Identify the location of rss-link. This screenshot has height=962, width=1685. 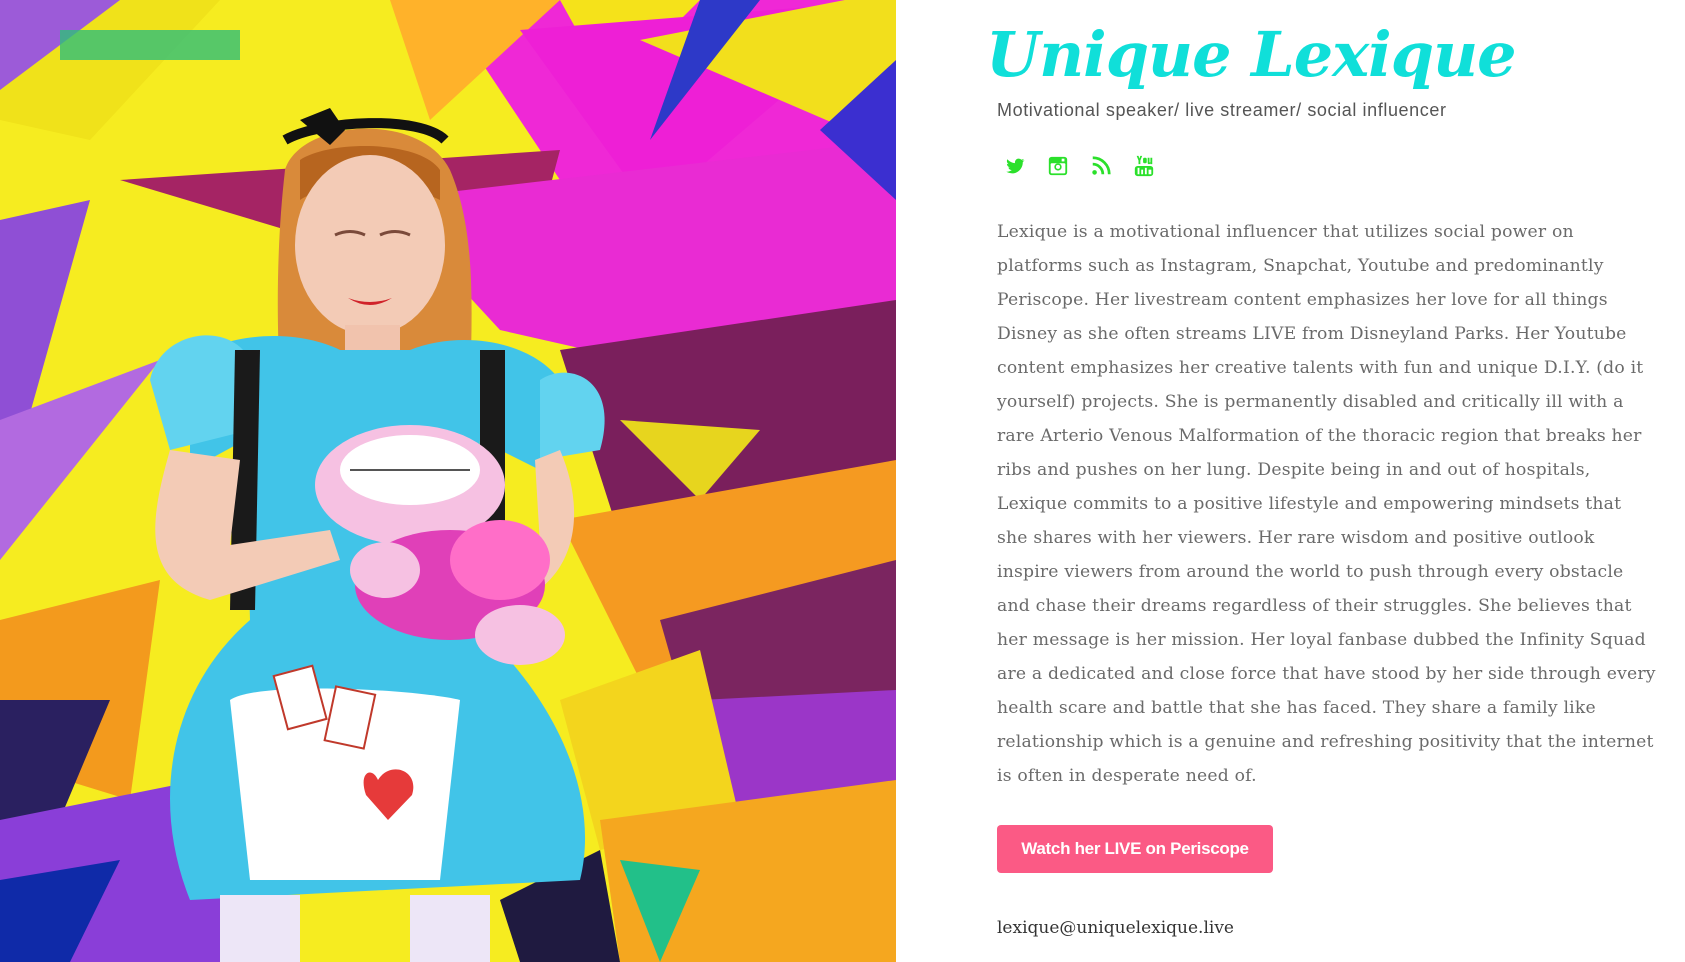
(1101, 166).